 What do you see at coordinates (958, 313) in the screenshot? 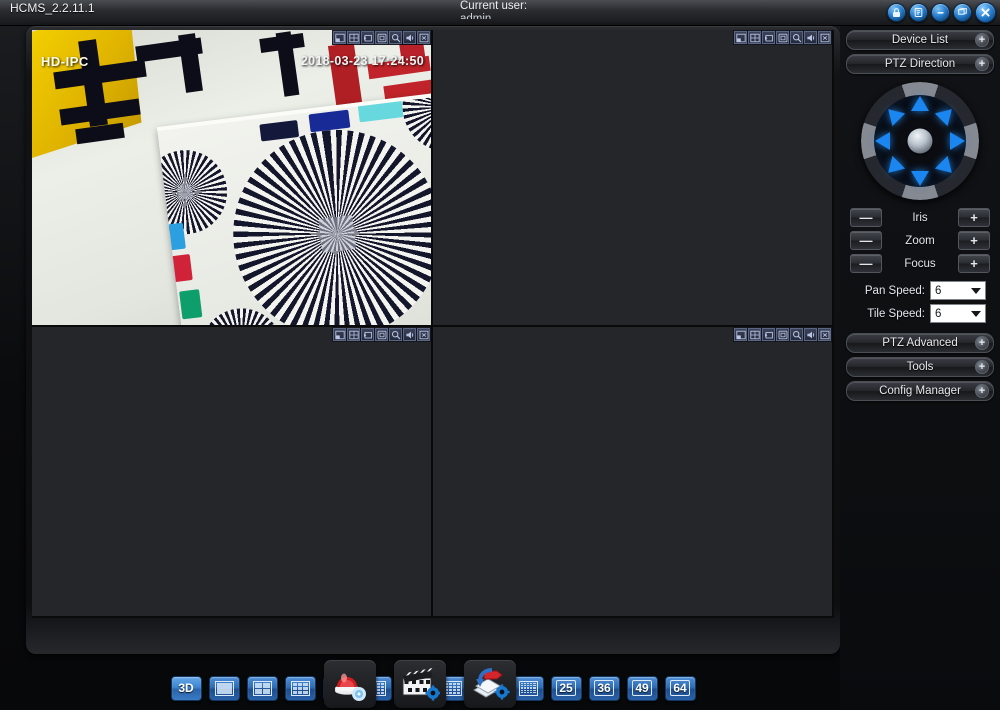
I see `tile-speed-select: 6` at bounding box center [958, 313].